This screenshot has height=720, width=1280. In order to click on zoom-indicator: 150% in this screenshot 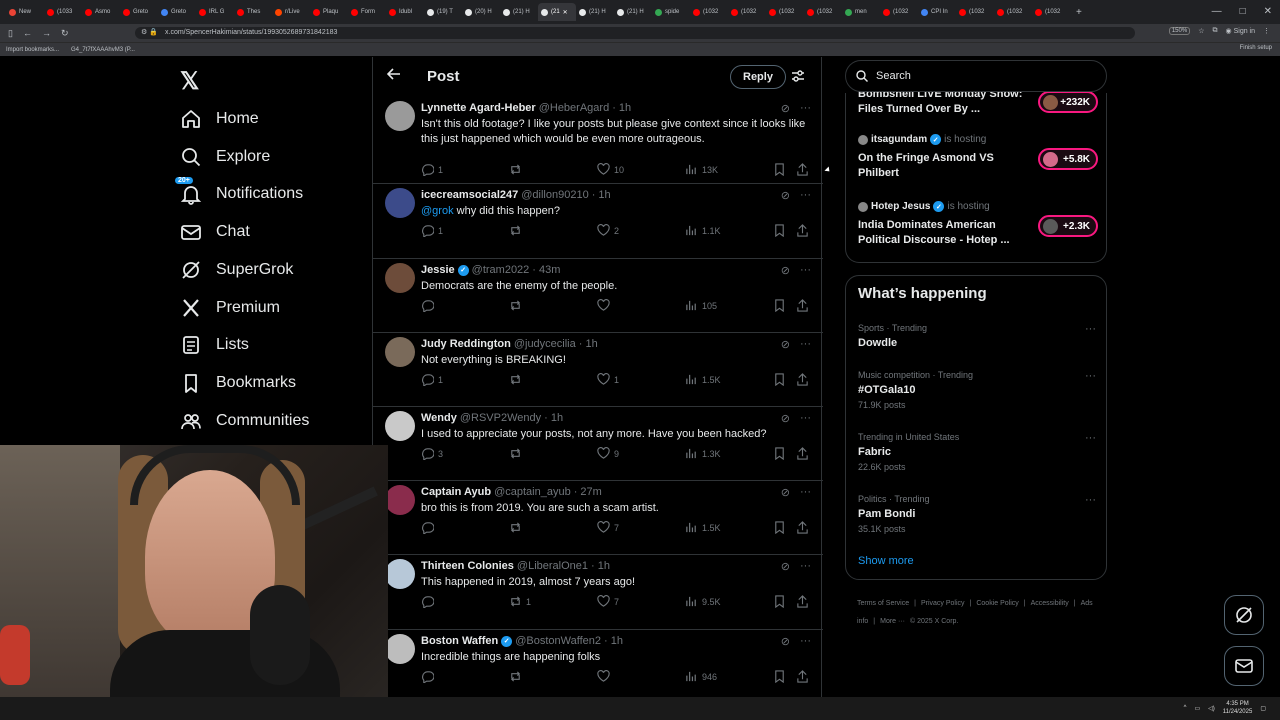, I will do `click(1179, 31)`.